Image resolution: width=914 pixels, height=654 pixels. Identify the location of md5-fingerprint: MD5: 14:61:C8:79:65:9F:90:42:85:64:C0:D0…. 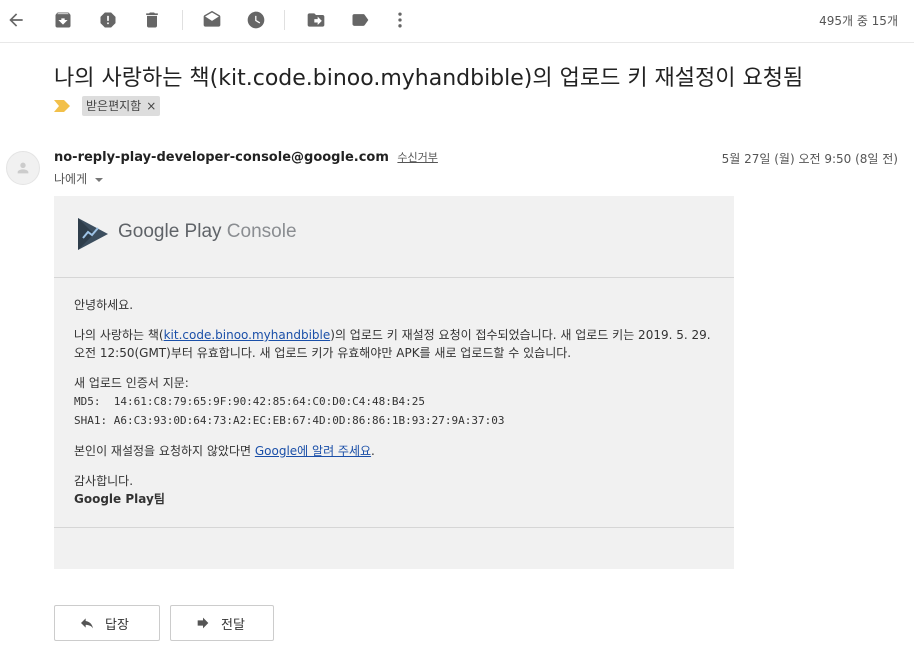
(249, 401).